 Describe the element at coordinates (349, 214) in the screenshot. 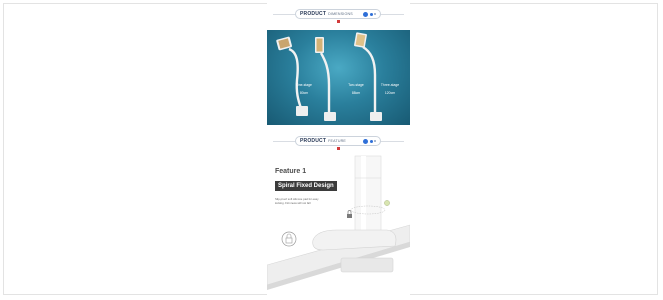

I see `lock-icon` at that location.